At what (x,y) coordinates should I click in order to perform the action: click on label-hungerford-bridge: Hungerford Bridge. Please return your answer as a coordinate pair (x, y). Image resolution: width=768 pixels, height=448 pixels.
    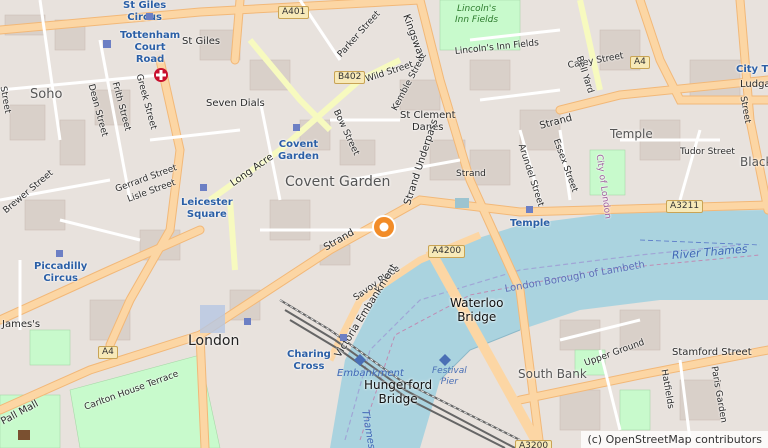
    Looking at the image, I should click on (398, 392).